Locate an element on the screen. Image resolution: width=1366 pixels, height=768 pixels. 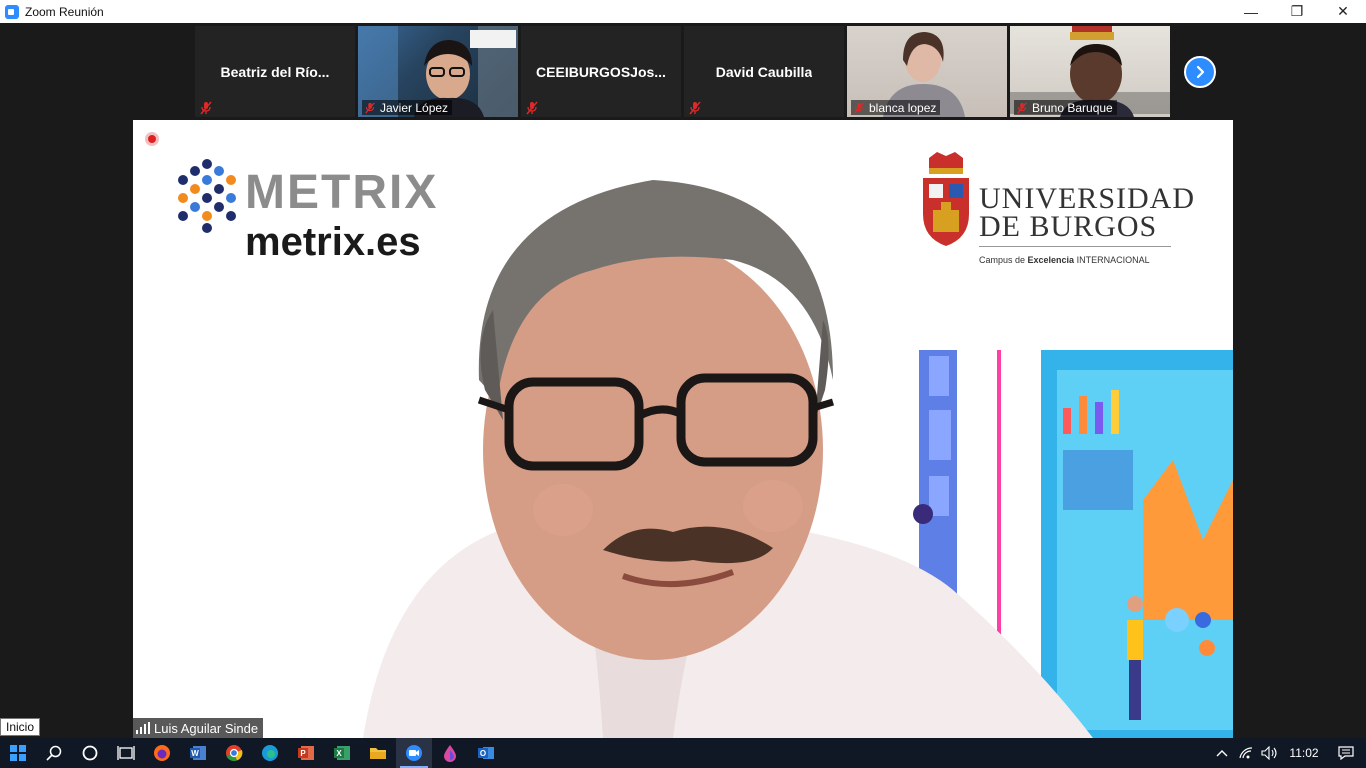
minimize-button: — is located at coordinates (1251, 11).